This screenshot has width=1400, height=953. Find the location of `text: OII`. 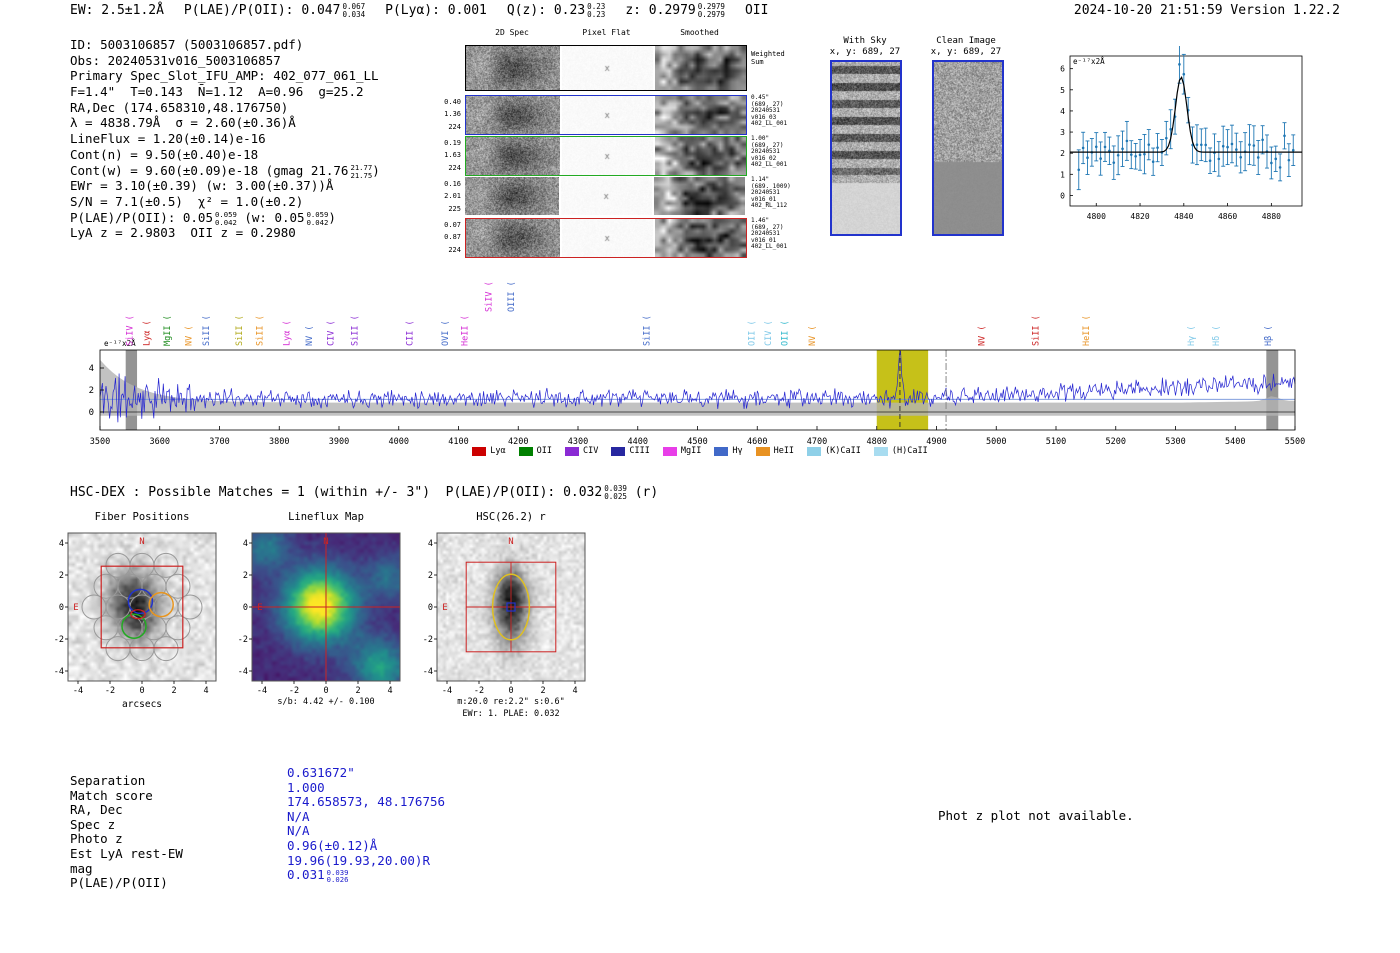

text: OII is located at coordinates (756, 10).